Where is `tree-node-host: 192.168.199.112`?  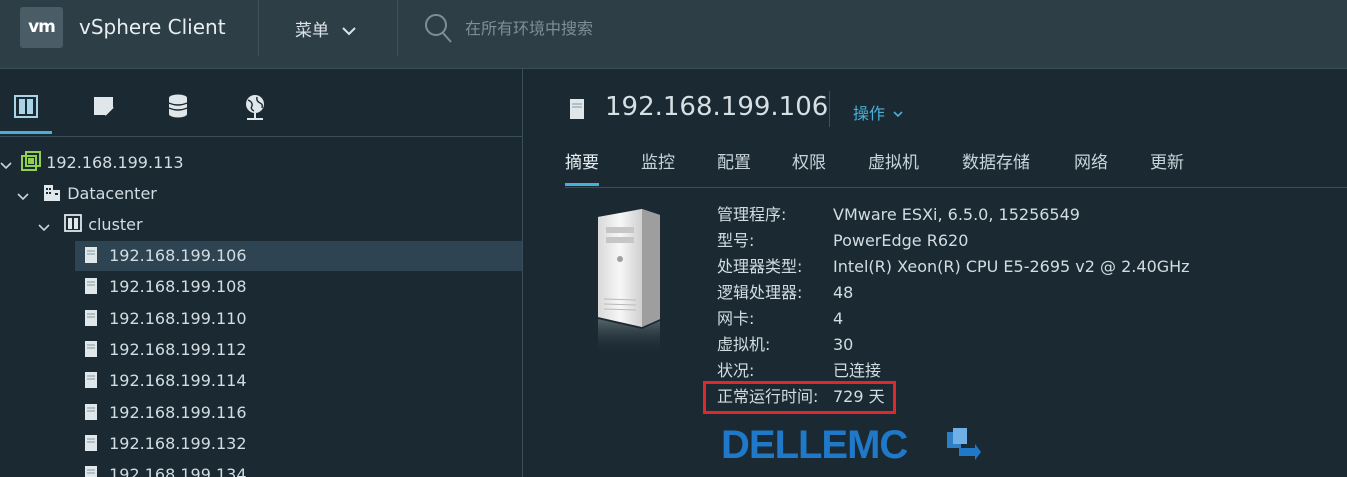
tree-node-host: 192.168.199.112 is located at coordinates (298, 350).